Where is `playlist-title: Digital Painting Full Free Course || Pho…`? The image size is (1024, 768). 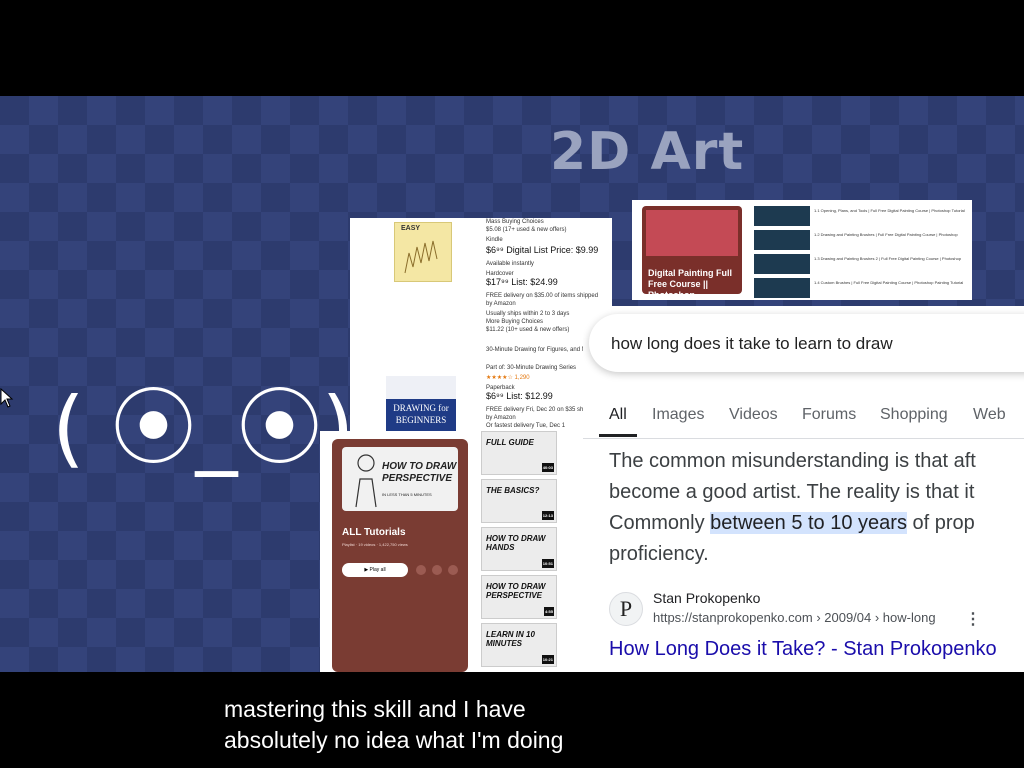 playlist-title: Digital Painting Full Free Course || Pho… is located at coordinates (690, 284).